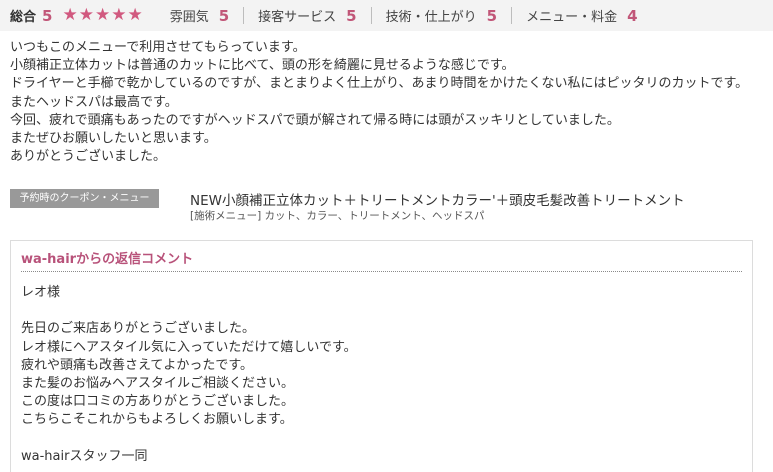 This screenshot has height=472, width=773. What do you see at coordinates (84, 198) in the screenshot?
I see `coupon-badge: 予約時のクーポン・メニュー` at bounding box center [84, 198].